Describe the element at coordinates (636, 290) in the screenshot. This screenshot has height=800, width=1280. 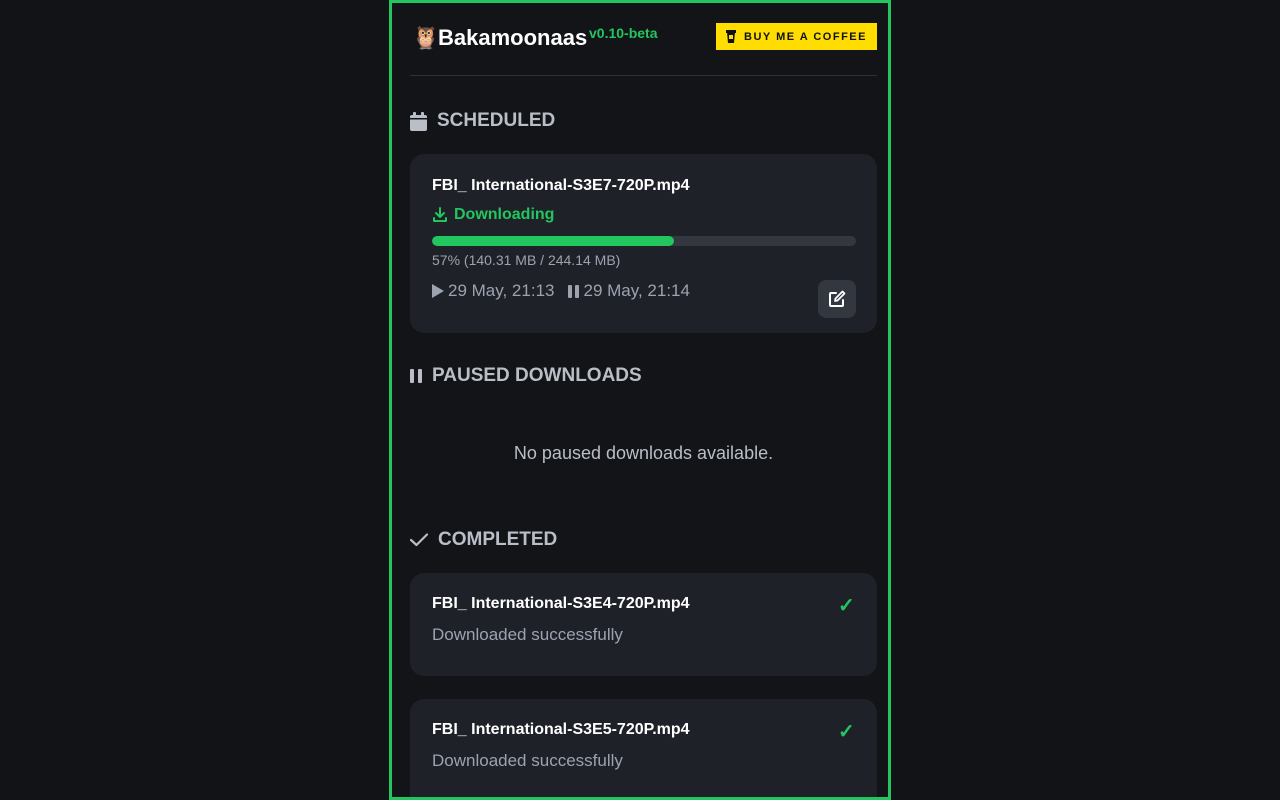
I see `pause-time-text: 29 May, 21:14` at that location.